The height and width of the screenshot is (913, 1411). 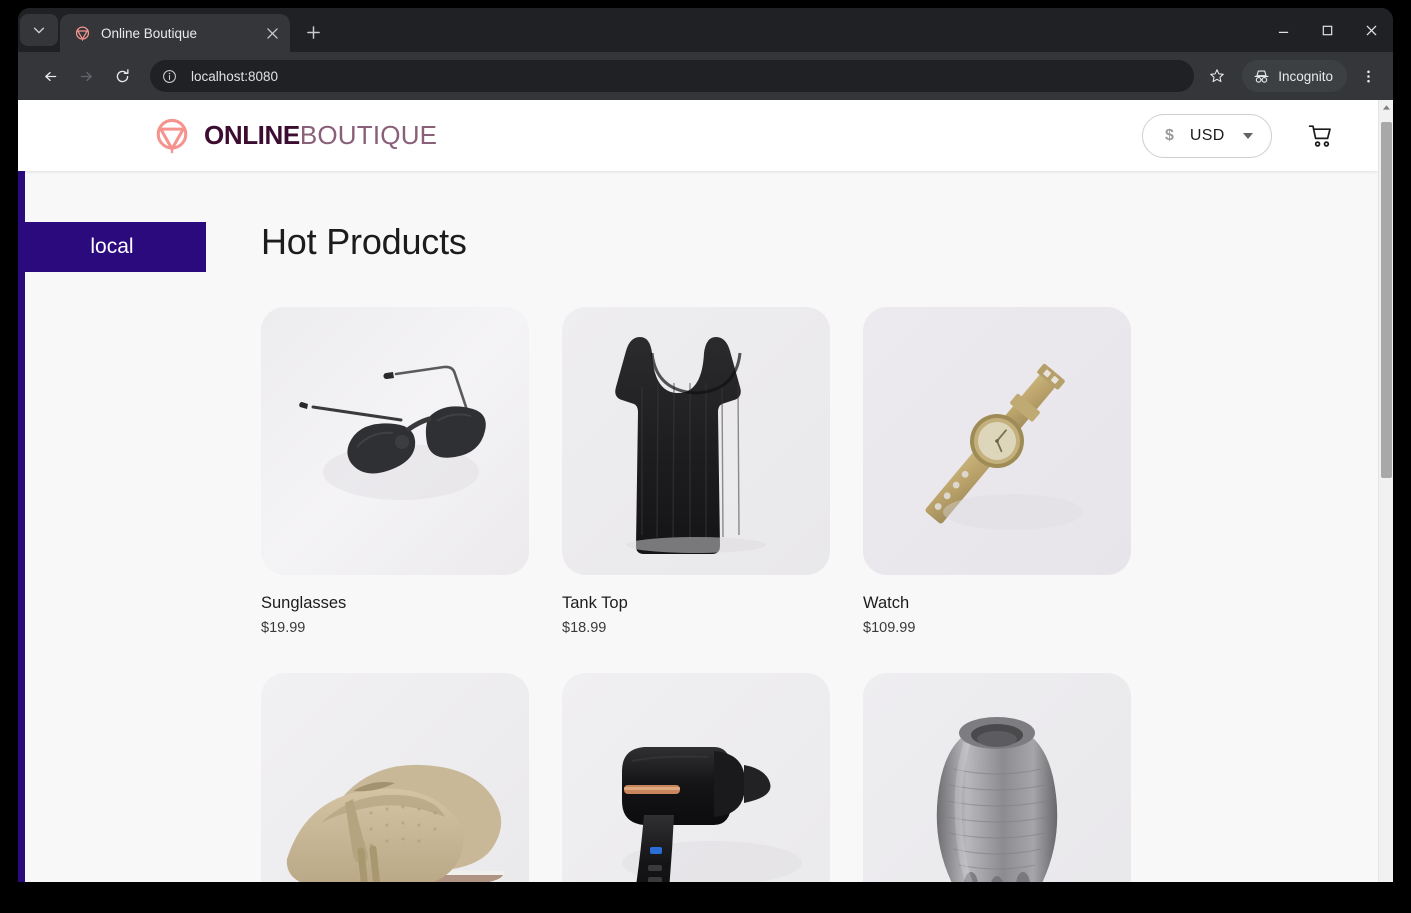 I want to click on plus-icon, so click(x=313, y=32).